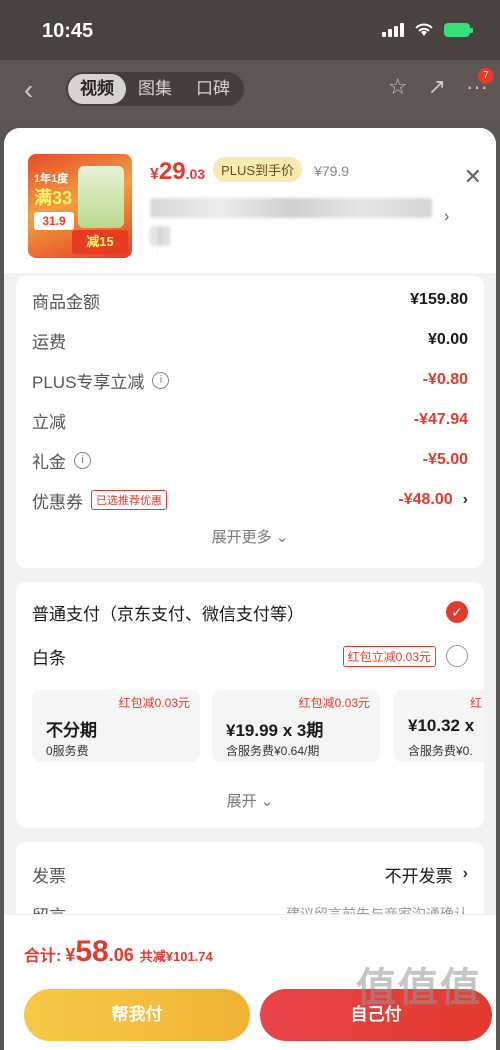 This screenshot has width=500, height=1050. Describe the element at coordinates (273, 751) in the screenshot. I see `plan-fee: 含服务费¥0.64/期` at that location.